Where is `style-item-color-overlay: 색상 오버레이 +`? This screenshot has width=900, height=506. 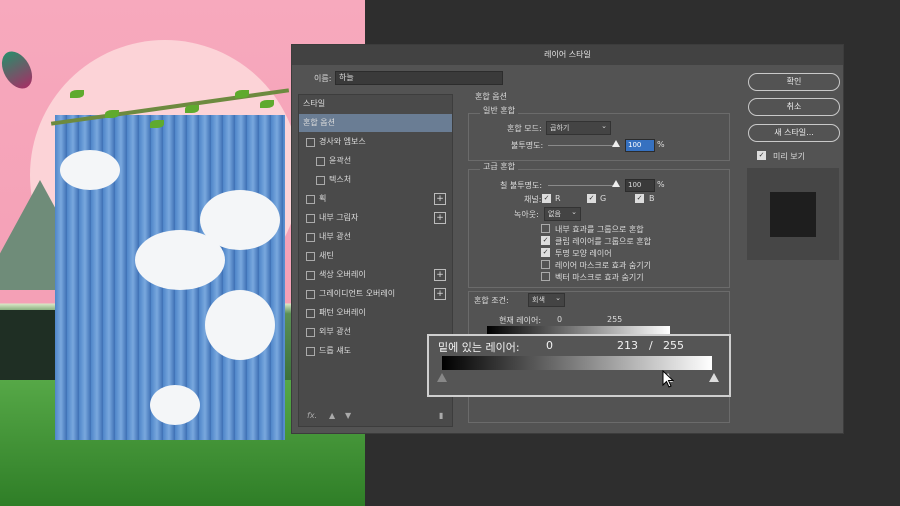
style-item-color-overlay: 색상 오버레이 + is located at coordinates (375, 275).